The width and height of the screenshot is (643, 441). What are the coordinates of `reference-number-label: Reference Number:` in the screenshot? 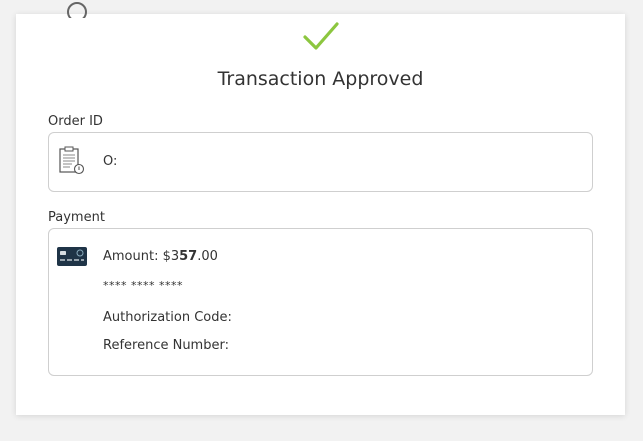 It's located at (166, 345).